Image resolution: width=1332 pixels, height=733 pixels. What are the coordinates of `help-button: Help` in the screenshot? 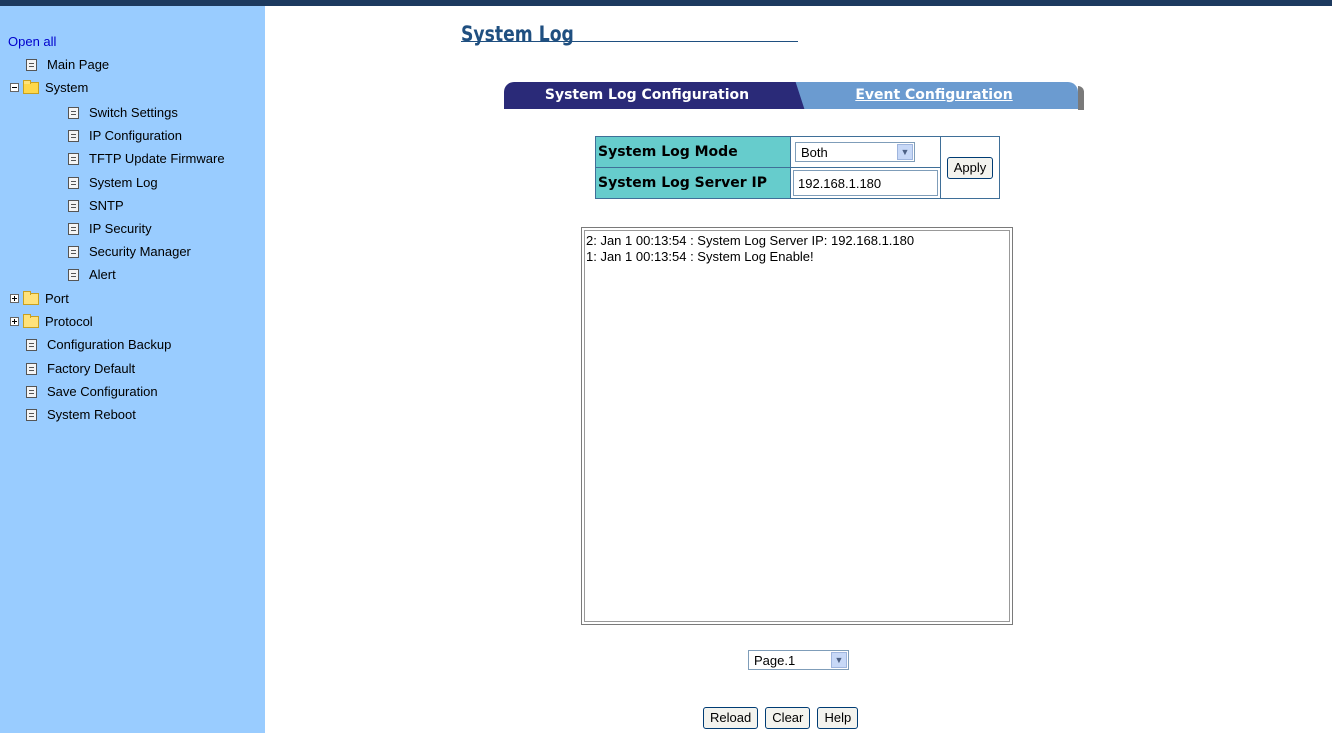 It's located at (838, 718).